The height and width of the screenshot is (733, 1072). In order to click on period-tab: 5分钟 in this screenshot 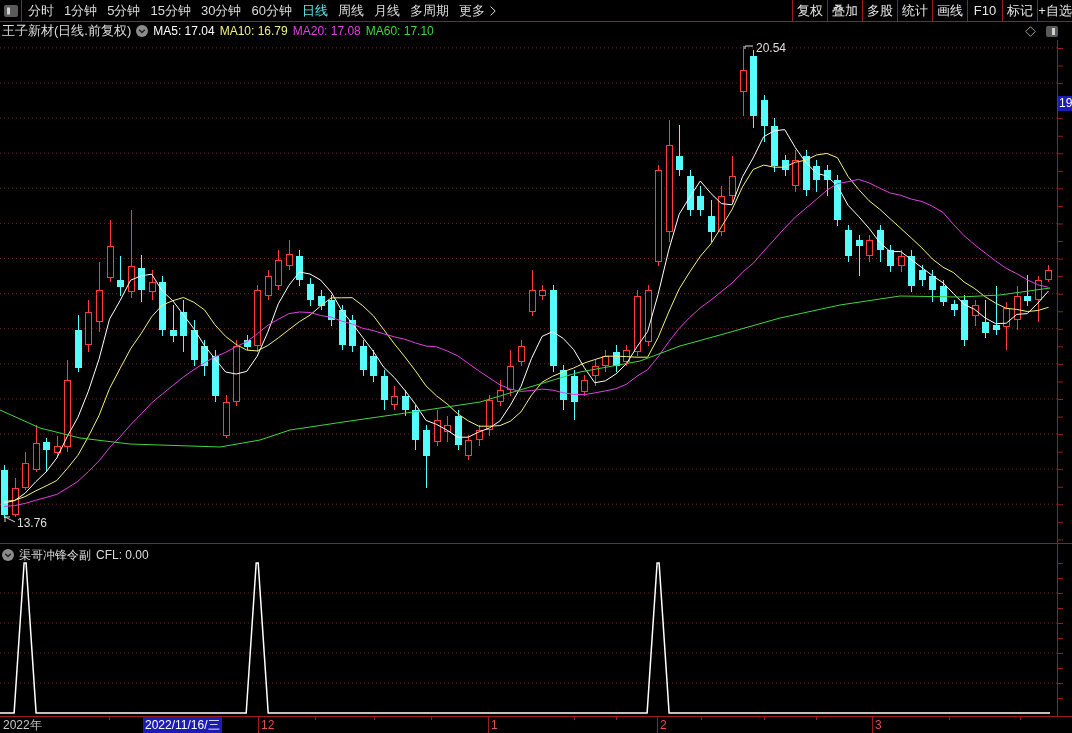, I will do `click(124, 10)`.